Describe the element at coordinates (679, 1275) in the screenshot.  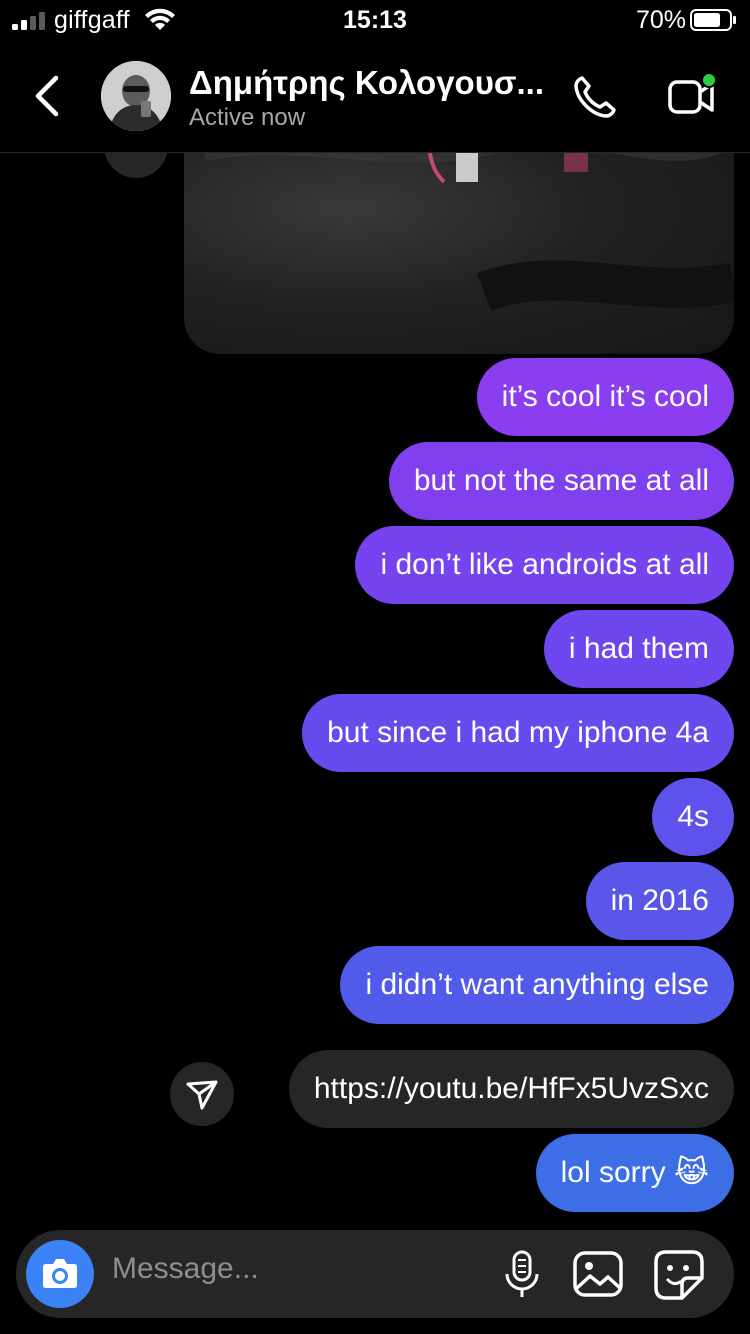
I see `sticker-icon` at that location.